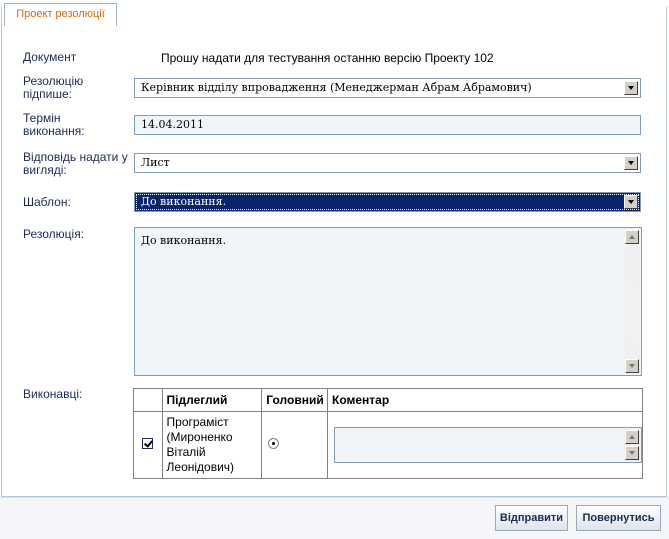  What do you see at coordinates (488, 445) in the screenshot?
I see `comment-textarea` at bounding box center [488, 445].